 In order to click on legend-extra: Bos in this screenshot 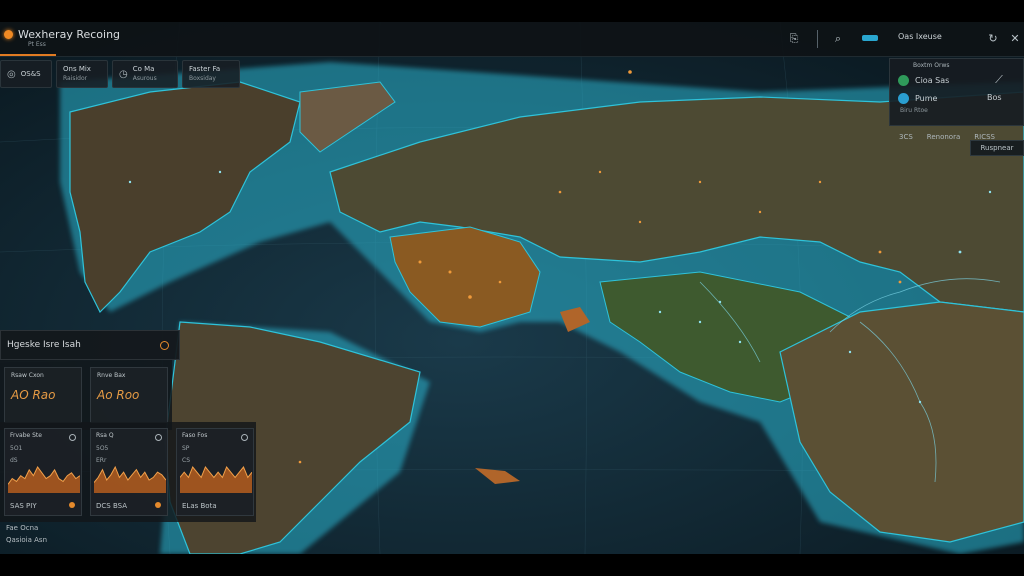, I will do `click(994, 97)`.